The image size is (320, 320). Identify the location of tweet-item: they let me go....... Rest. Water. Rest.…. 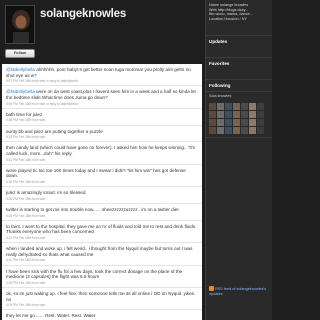
(102, 315).